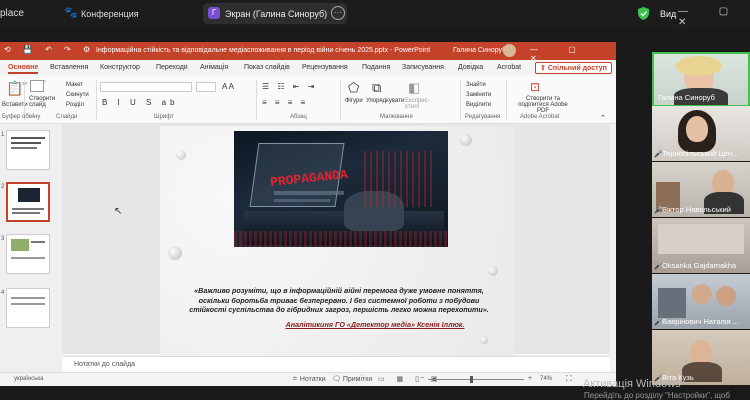  What do you see at coordinates (385, 101) in the screenshot?
I see `arrange-label: Упорядкувати` at bounding box center [385, 101].